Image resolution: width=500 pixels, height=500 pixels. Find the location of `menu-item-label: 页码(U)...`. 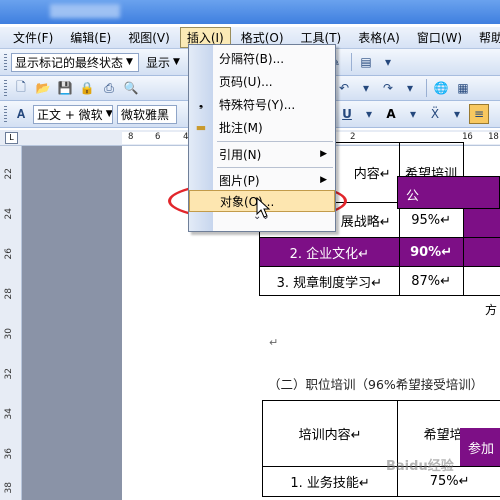

menu-item-label: 页码(U)... is located at coordinates (246, 81).